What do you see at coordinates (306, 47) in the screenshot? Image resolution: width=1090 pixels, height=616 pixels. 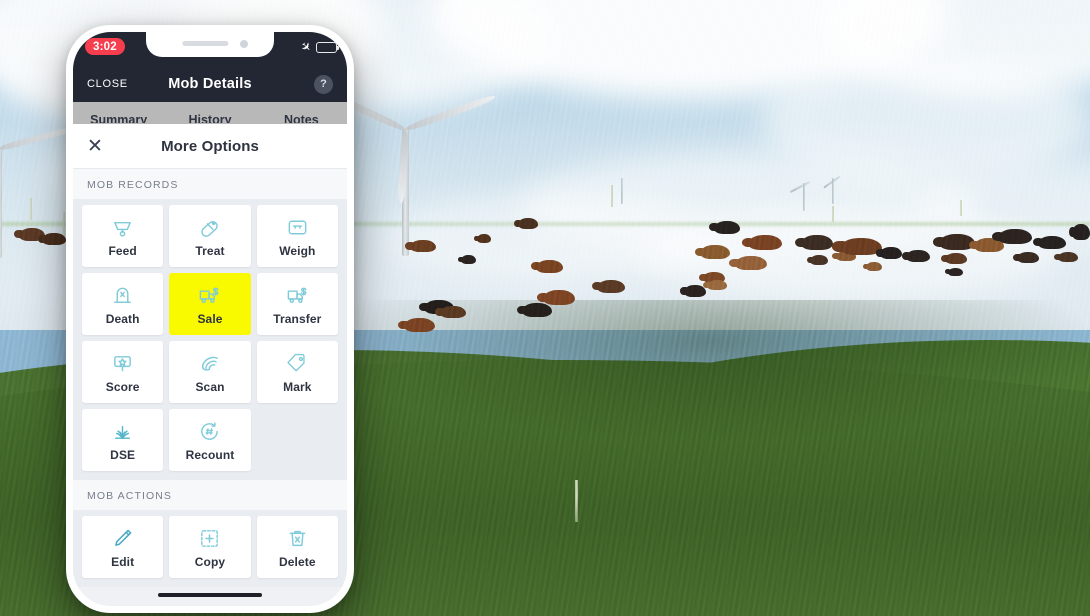 I see `airplane-icon: ✈` at bounding box center [306, 47].